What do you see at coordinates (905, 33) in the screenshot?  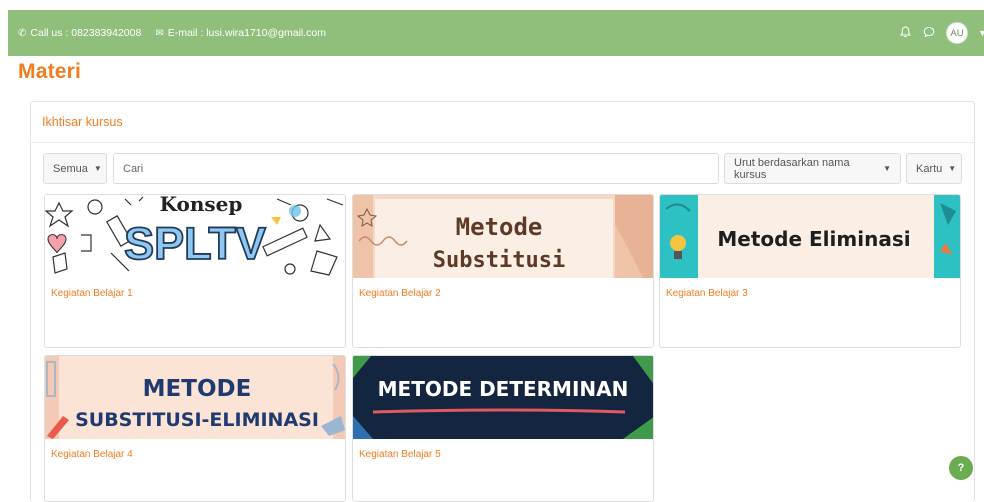 I see `bell-icon` at bounding box center [905, 33].